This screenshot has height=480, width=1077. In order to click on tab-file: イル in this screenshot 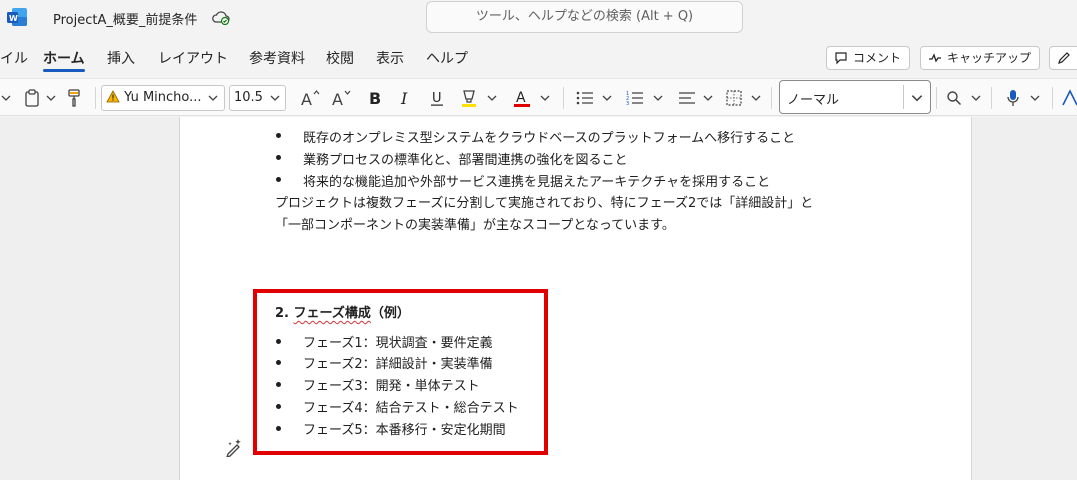, I will do `click(14, 58)`.